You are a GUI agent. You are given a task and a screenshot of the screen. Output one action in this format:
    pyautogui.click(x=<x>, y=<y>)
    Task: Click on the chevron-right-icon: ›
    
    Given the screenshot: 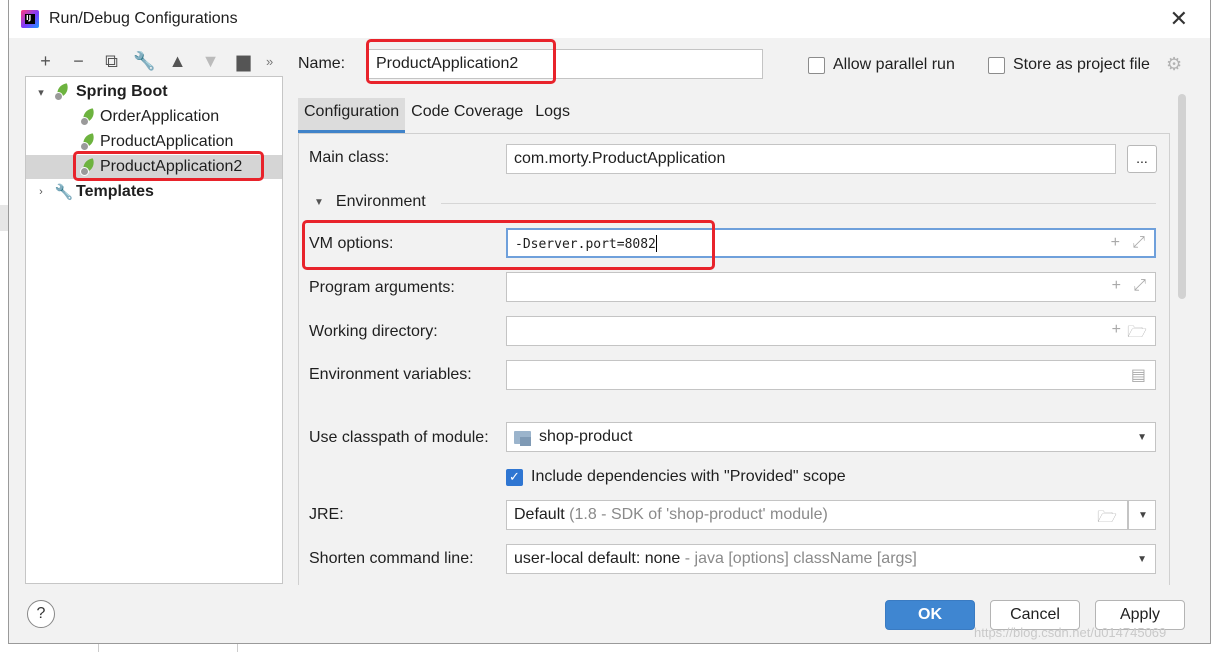 What is the action you would take?
    pyautogui.click(x=41, y=192)
    